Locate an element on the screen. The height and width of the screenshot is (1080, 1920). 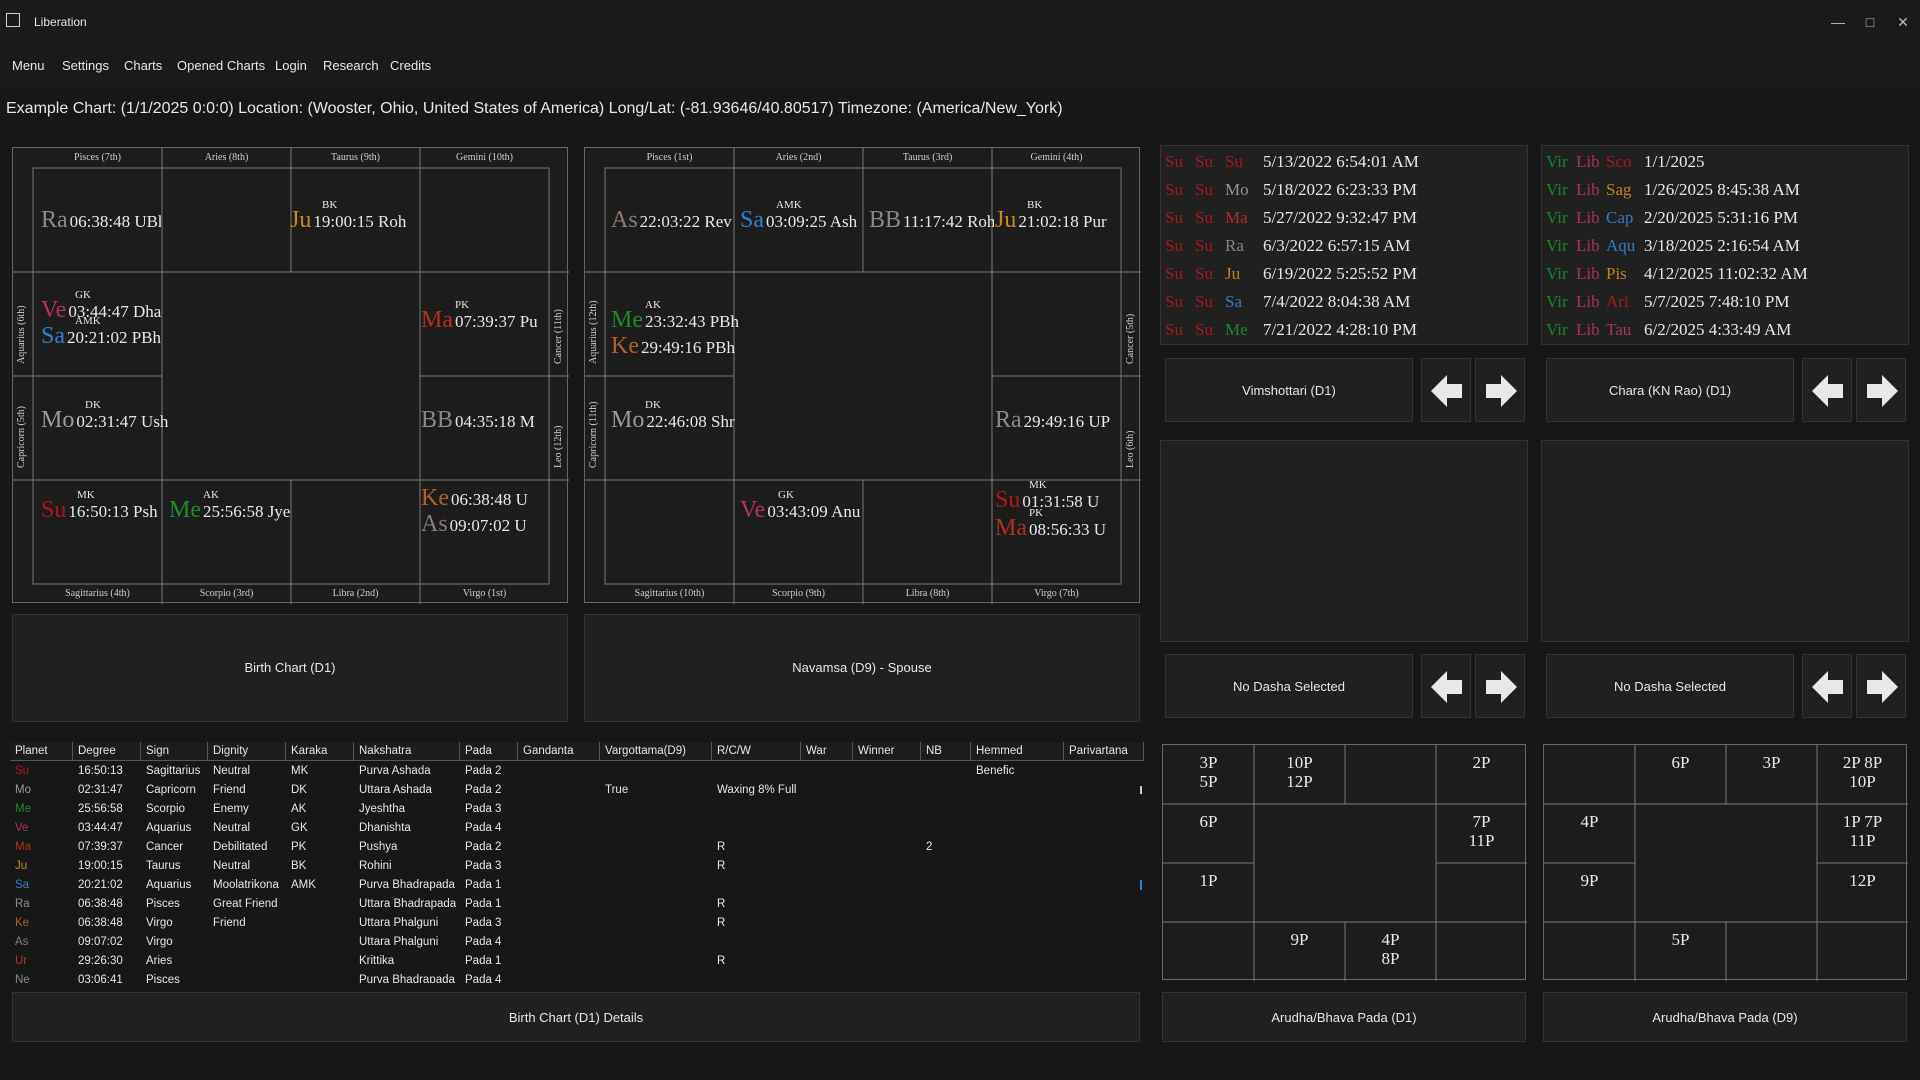
close-icon: ✕ is located at coordinates (1903, 22).